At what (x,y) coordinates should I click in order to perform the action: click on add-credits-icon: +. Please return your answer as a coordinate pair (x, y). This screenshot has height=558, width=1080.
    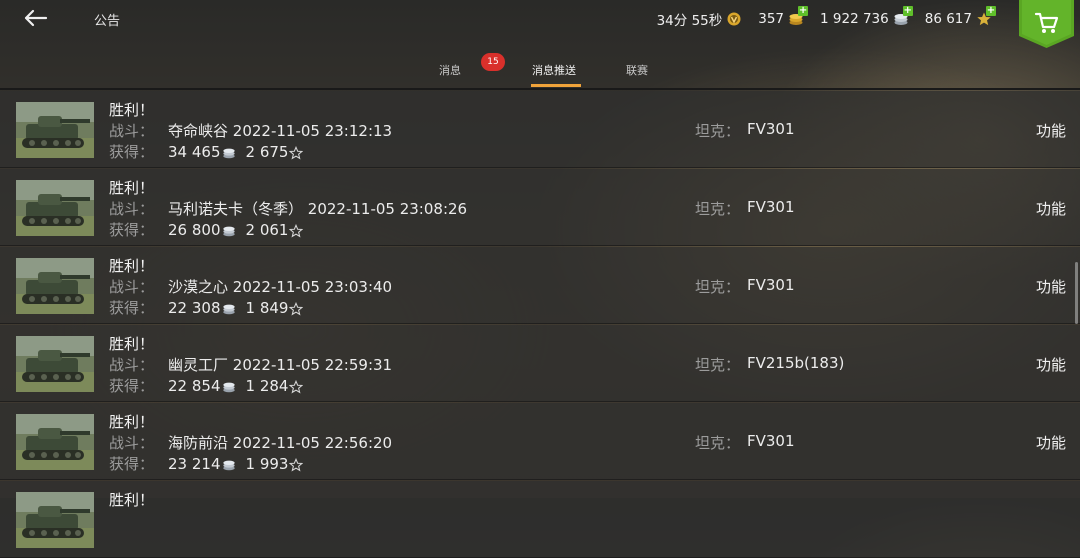
    Looking at the image, I should click on (907, 11).